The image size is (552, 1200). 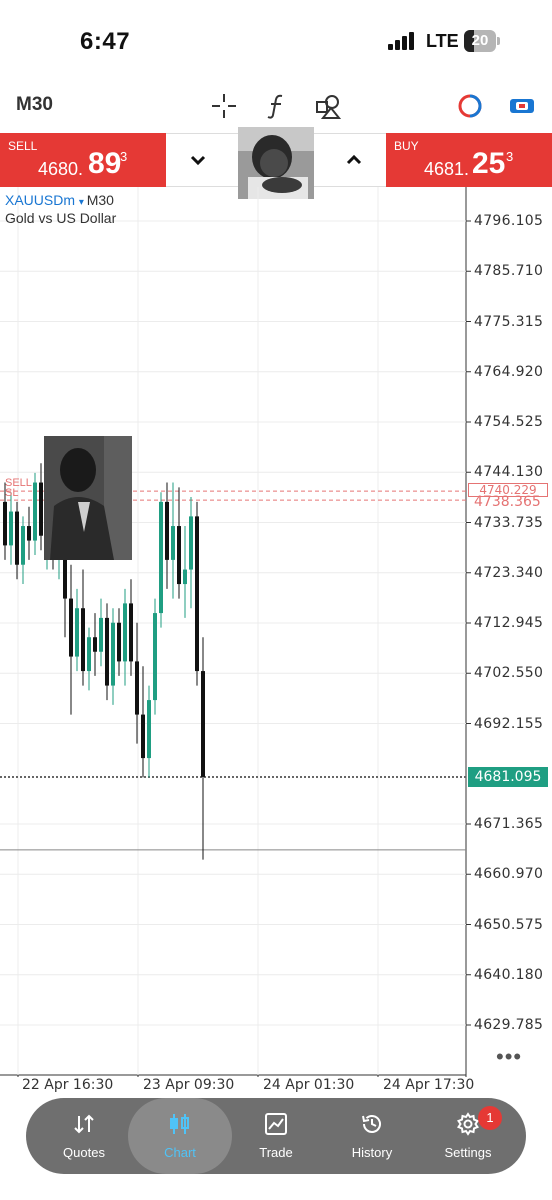 What do you see at coordinates (468, 1152) in the screenshot?
I see `nav-settings-label: Settings` at bounding box center [468, 1152].